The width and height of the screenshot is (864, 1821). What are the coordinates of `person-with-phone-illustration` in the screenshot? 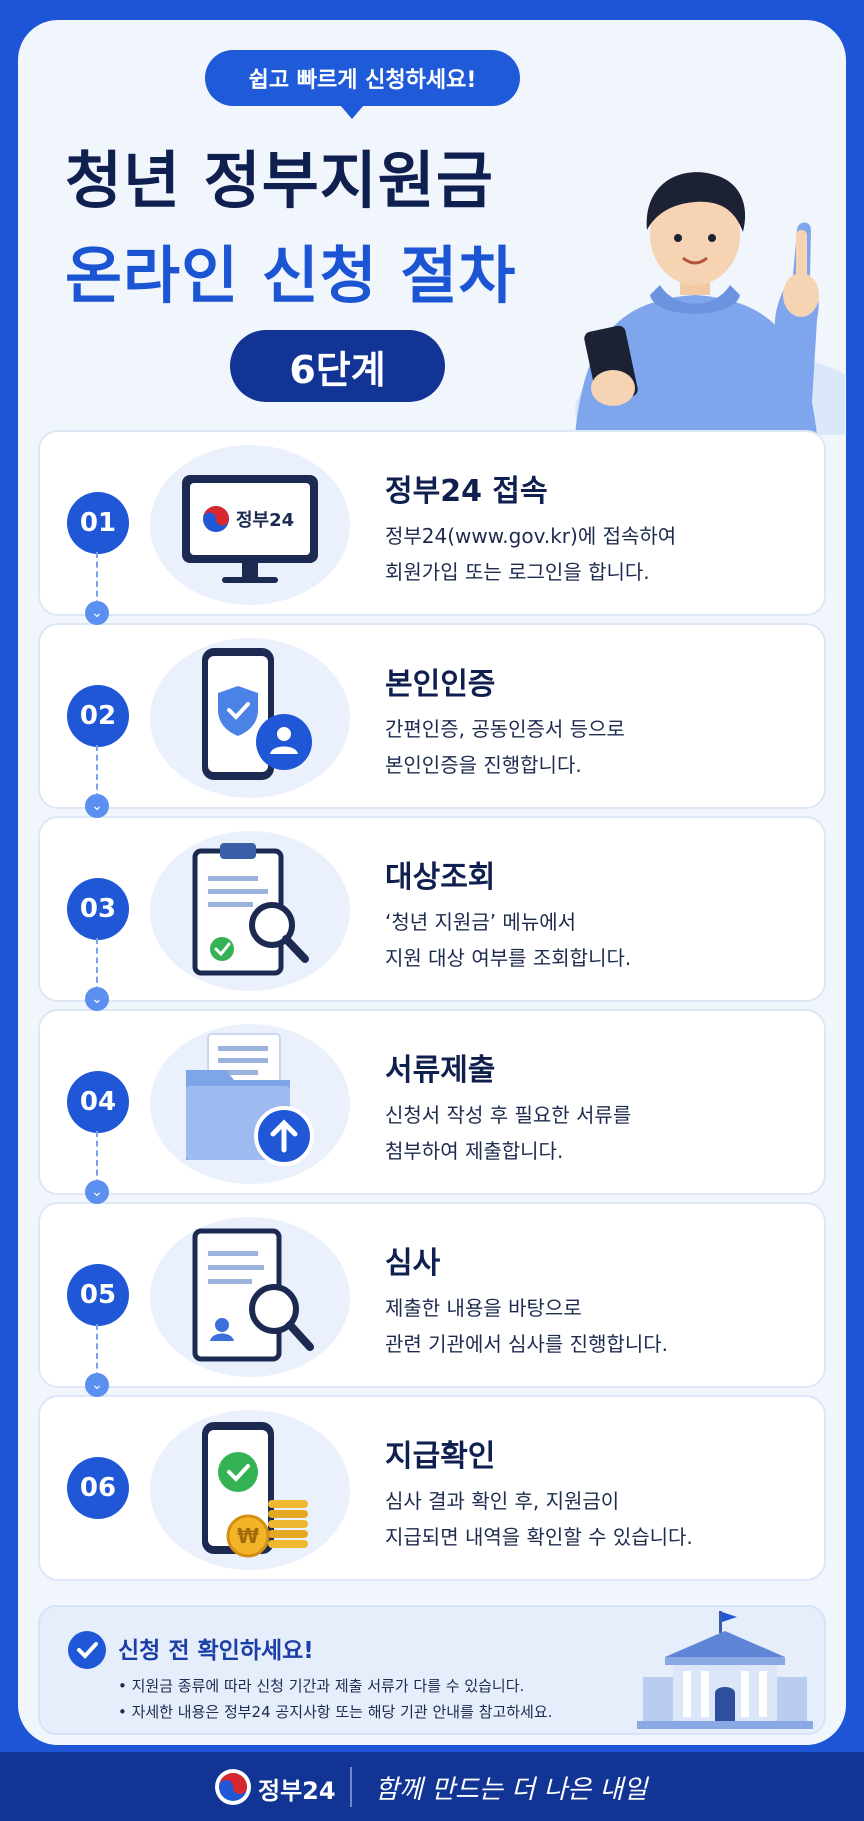 It's located at (710, 303).